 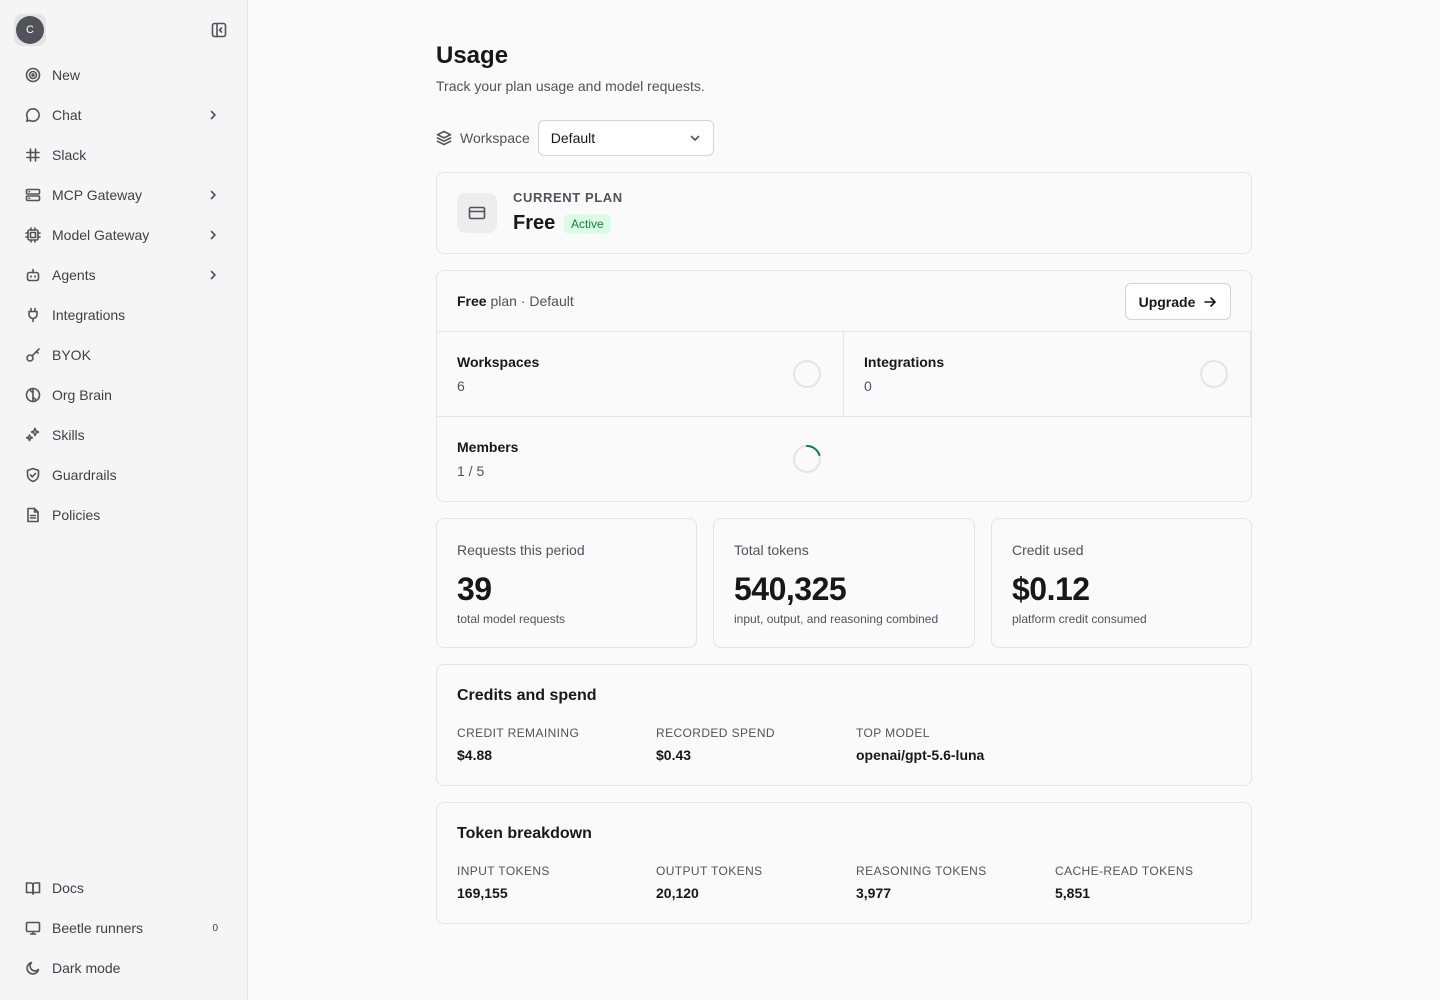 What do you see at coordinates (920, 755) in the screenshot?
I see `top-model-value: openai/gpt-5.6-luna` at bounding box center [920, 755].